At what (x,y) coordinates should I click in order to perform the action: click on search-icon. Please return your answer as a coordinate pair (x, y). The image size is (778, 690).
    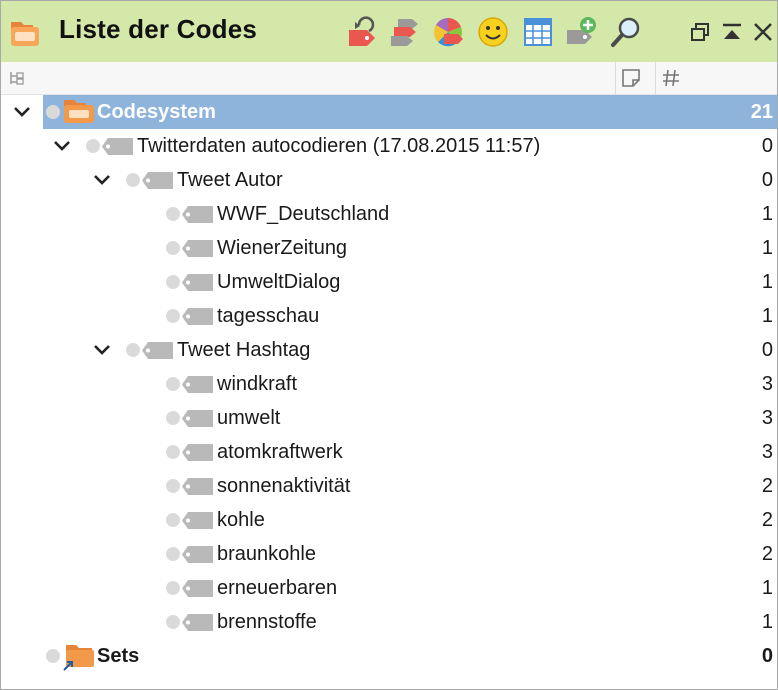
    Looking at the image, I should click on (625, 32).